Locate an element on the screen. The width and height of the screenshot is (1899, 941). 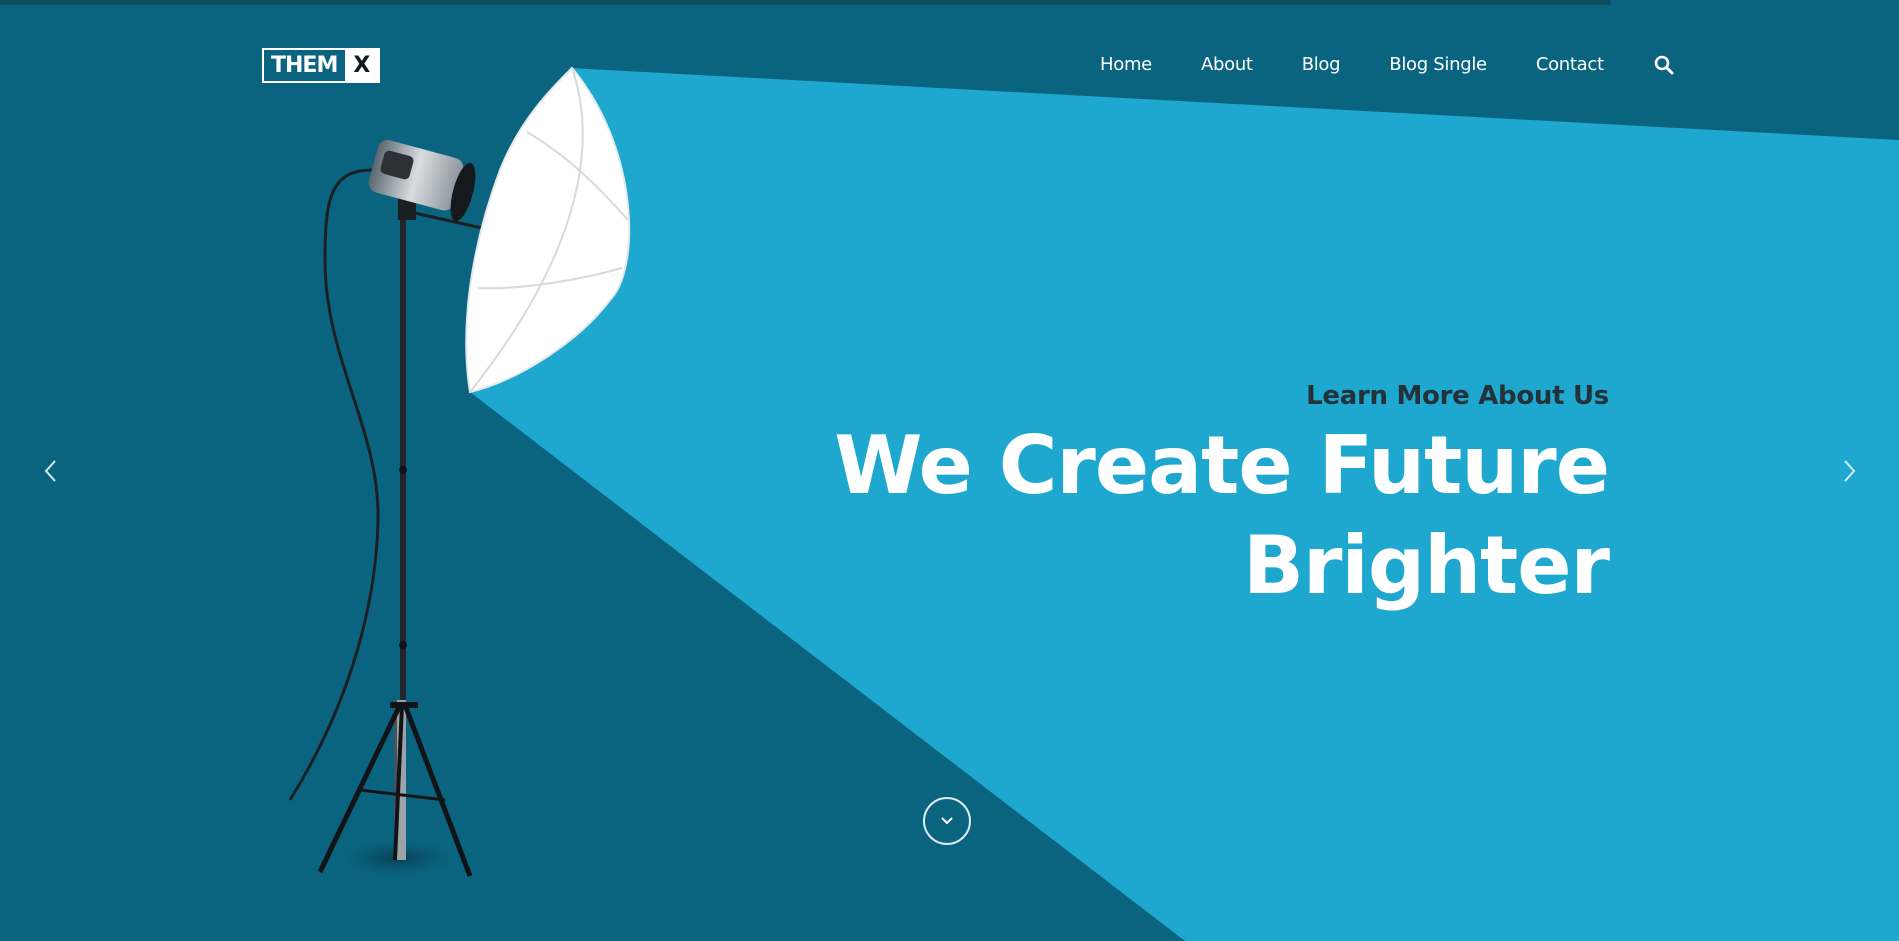
chevron-right-icon is located at coordinates (1850, 471).